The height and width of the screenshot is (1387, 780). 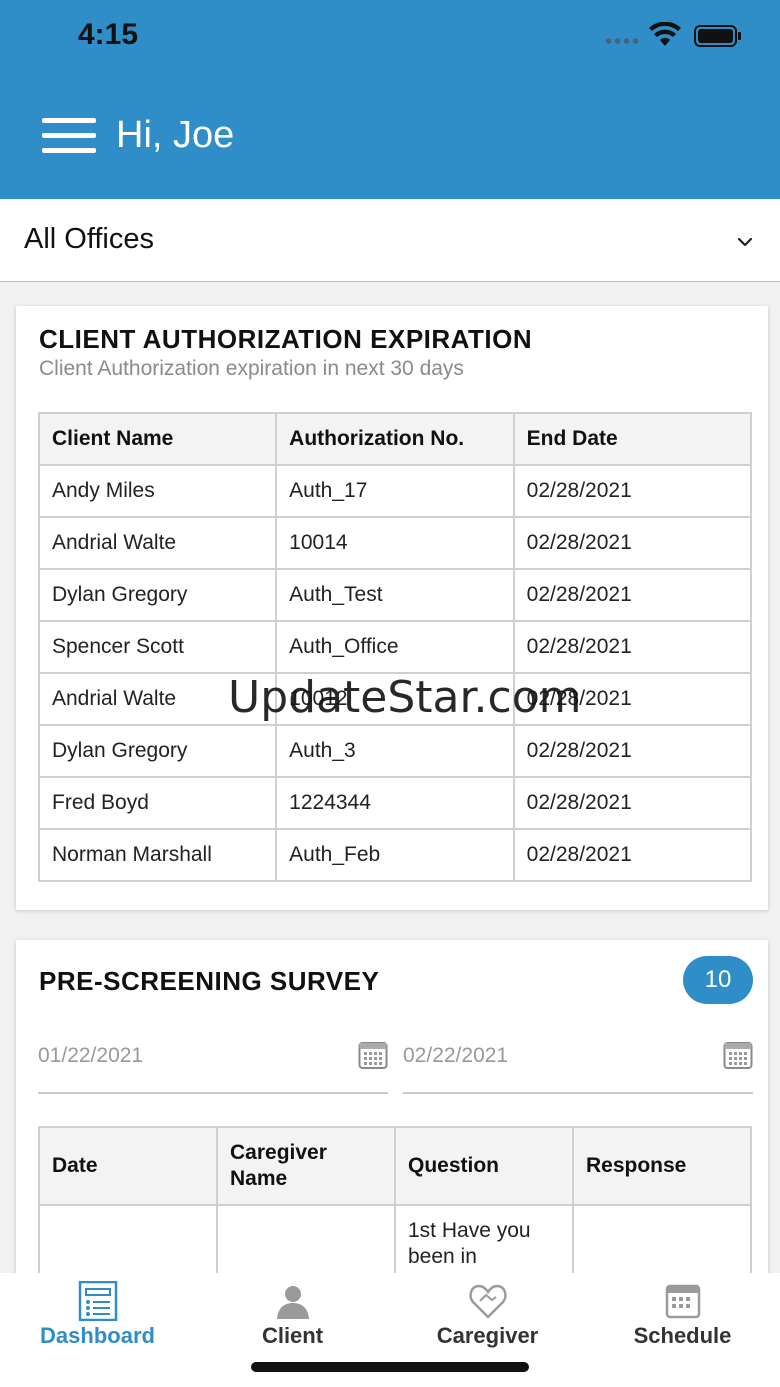 I want to click on column-header: Authorization No., so click(x=395, y=439).